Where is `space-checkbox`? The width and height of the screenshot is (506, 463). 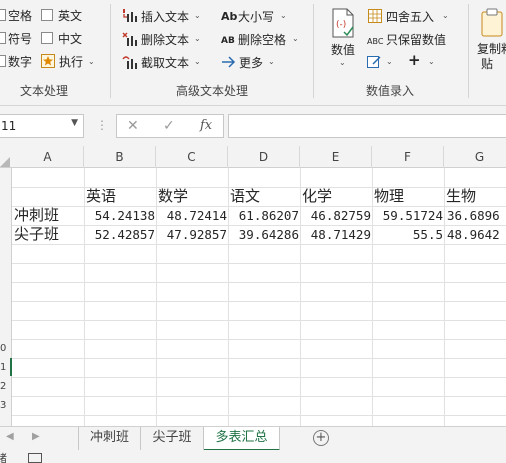 space-checkbox is located at coordinates (3, 15).